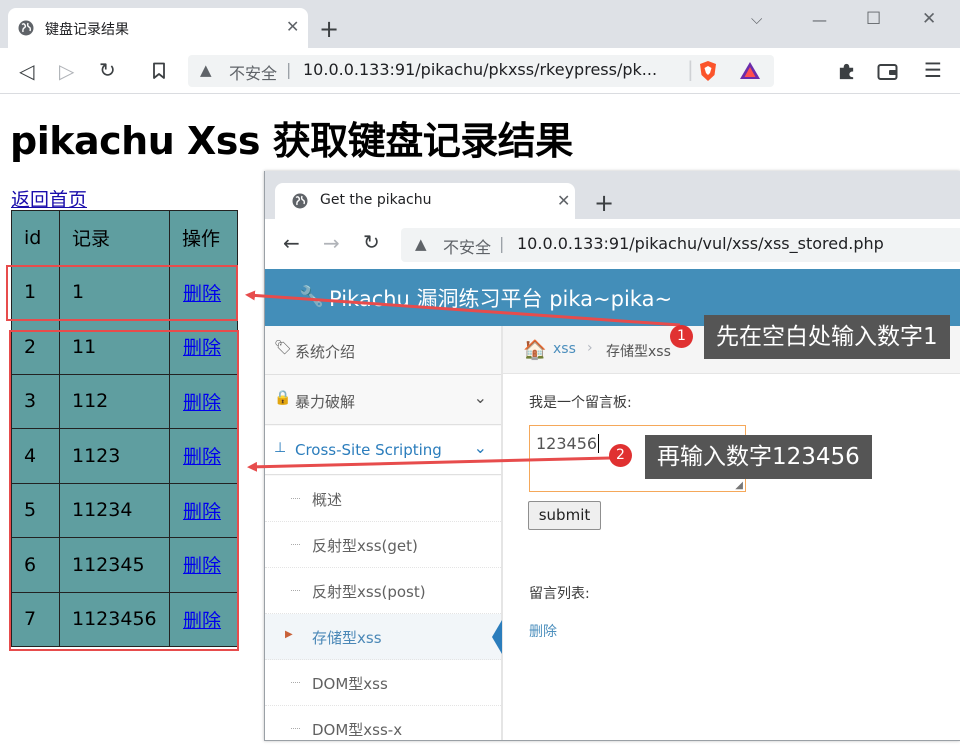 The image size is (960, 750). Describe the element at coordinates (429, 464) in the screenshot. I see `arrow-to-rows` at that location.